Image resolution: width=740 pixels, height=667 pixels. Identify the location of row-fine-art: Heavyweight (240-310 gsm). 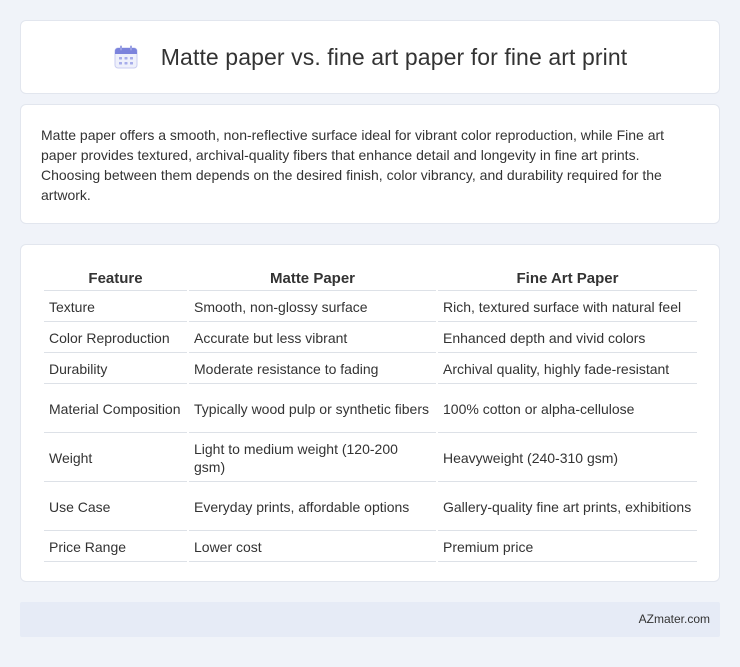
(567, 458).